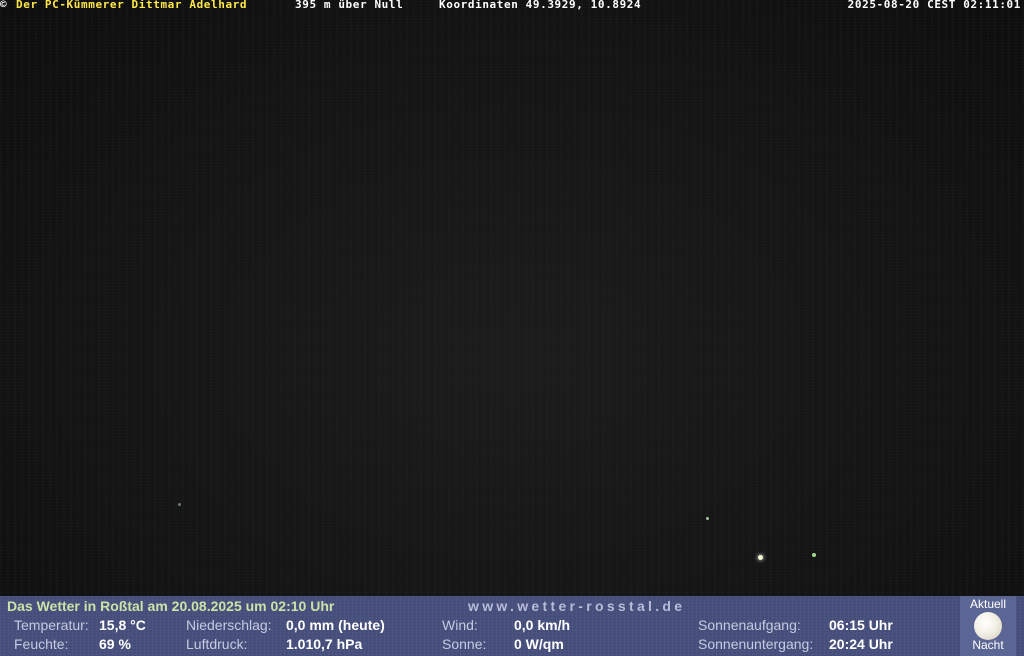  I want to click on humidity-label: Feuchte:, so click(41, 644).